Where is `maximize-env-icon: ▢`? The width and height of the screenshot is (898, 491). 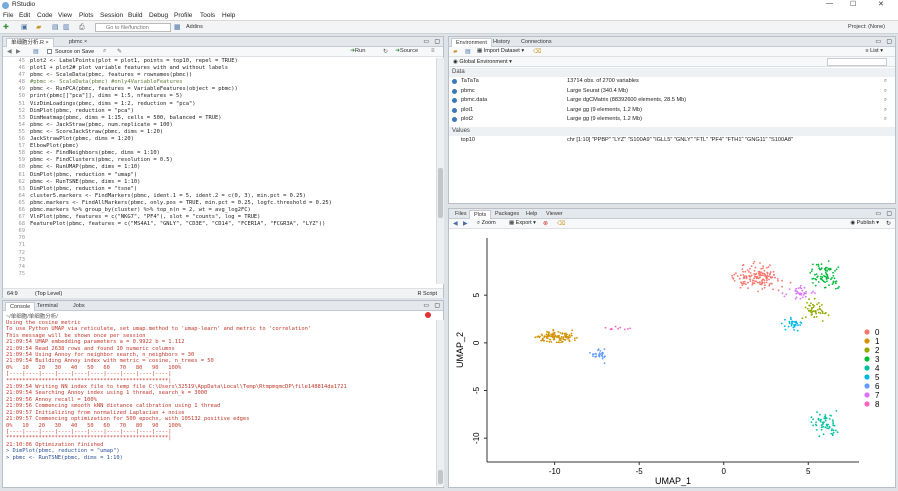 maximize-env-icon: ▢ is located at coordinates (889, 41).